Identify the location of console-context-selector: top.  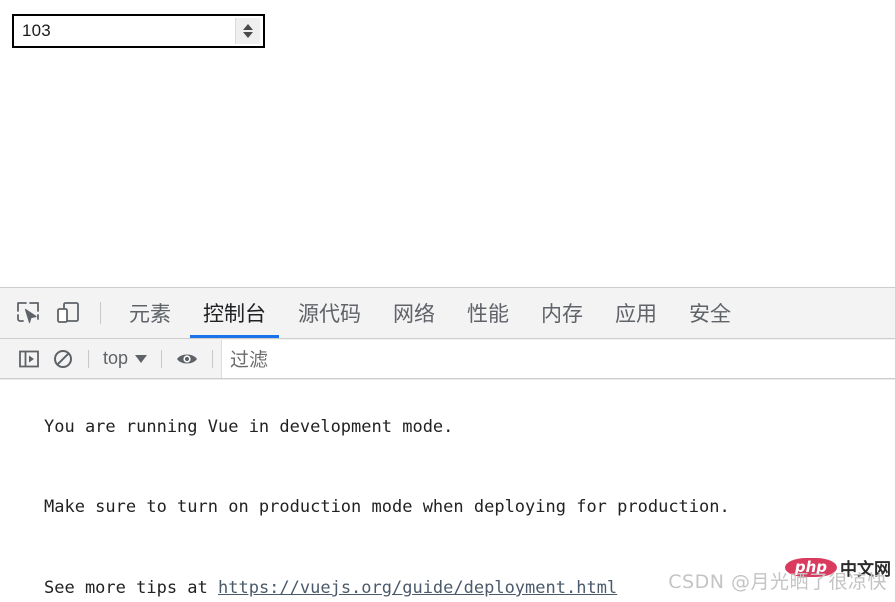
(125, 359).